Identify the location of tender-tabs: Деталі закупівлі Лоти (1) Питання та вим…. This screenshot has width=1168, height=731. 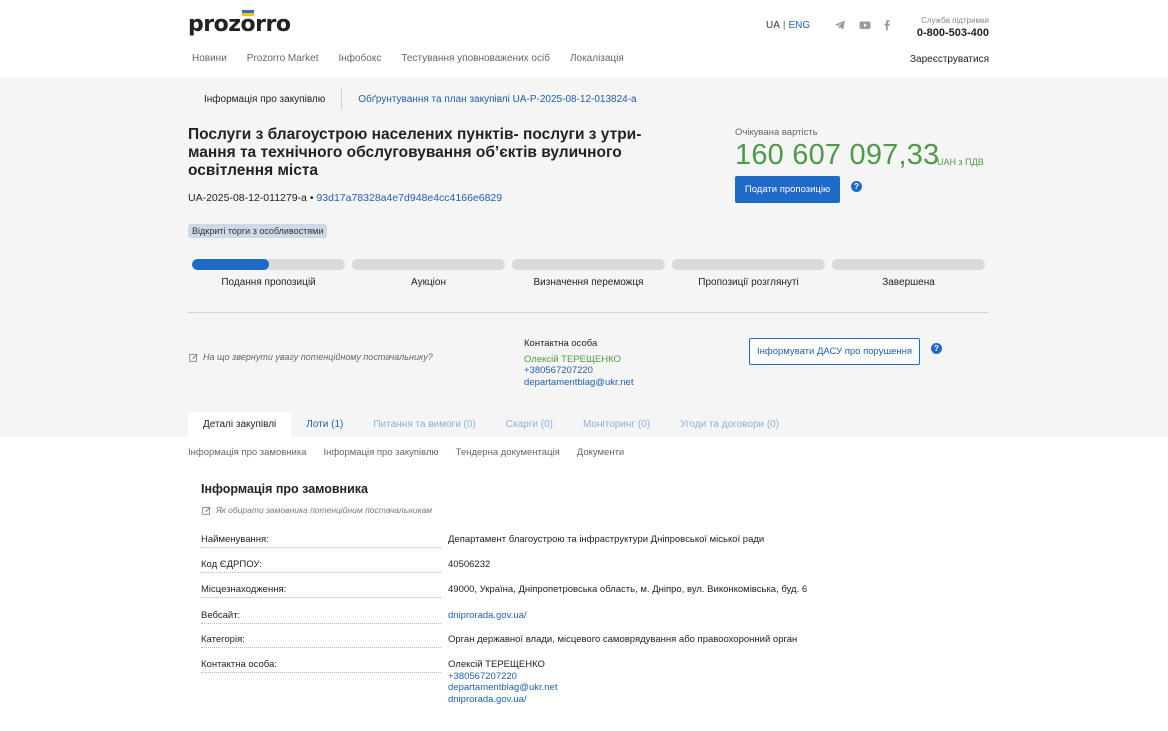
(491, 424).